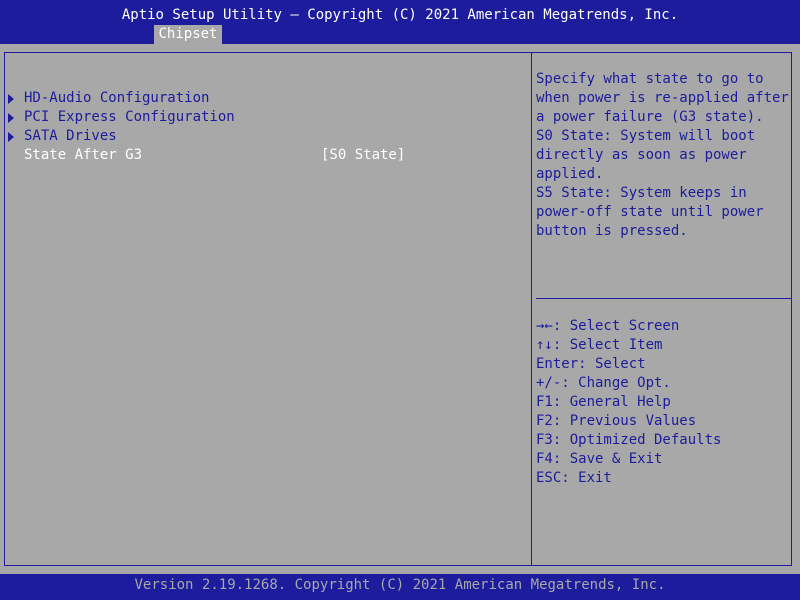 The width and height of the screenshot is (800, 600). I want to click on key-select-item: ↑↓: Select Item, so click(599, 345).